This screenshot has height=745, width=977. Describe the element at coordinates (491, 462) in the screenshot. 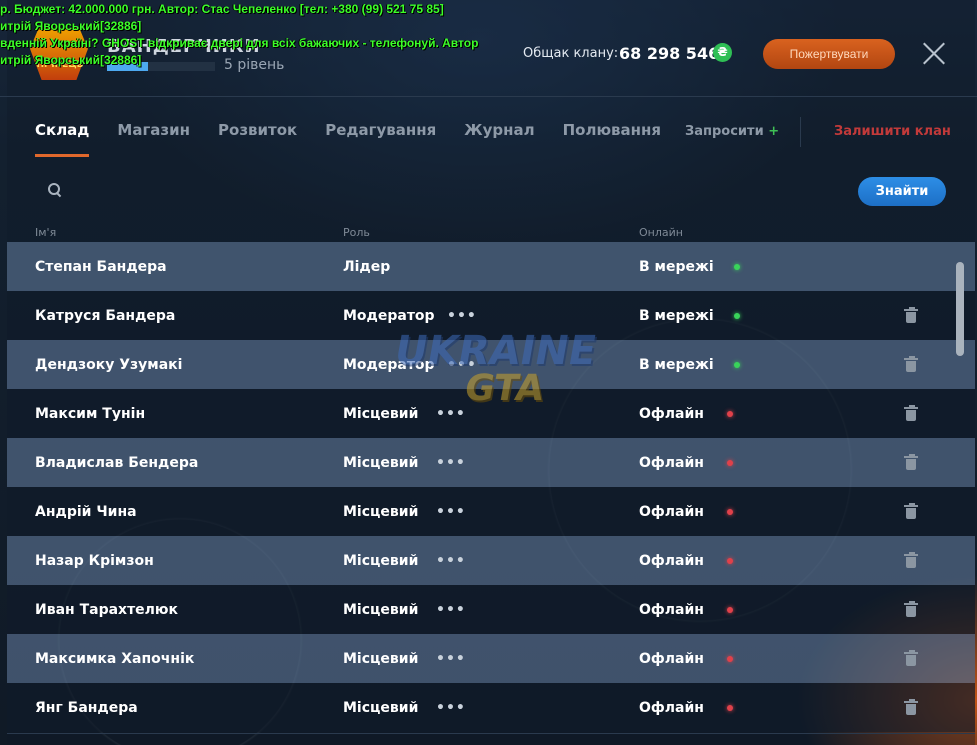

I see `table-row: Владислав Бендера Місцевий ••• Офлайн` at that location.